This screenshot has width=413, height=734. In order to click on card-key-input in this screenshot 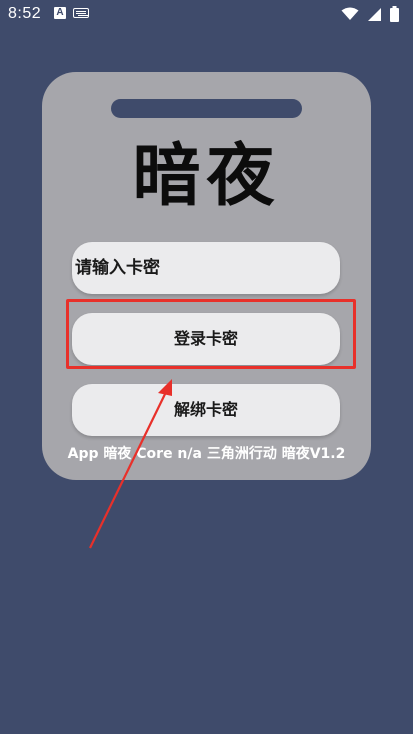, I will do `click(206, 268)`.